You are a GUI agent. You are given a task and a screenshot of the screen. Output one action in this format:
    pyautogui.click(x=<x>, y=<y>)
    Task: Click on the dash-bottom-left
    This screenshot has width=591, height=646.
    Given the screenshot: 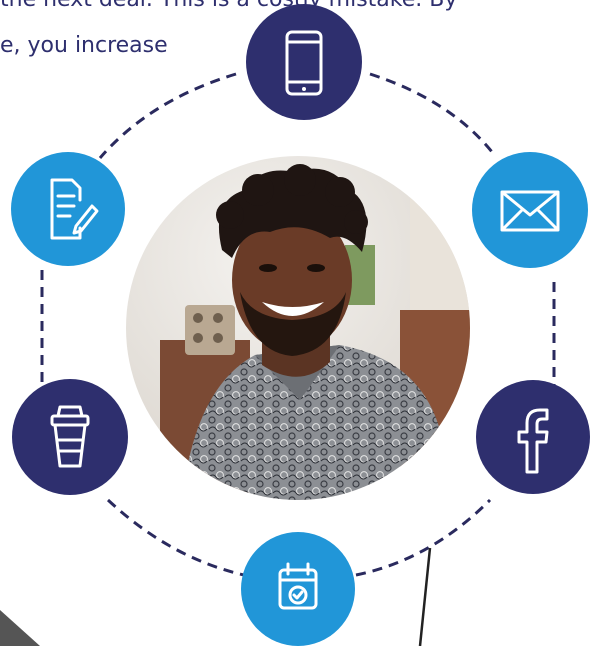 What is the action you would take?
    pyautogui.click(x=175, y=537)
    